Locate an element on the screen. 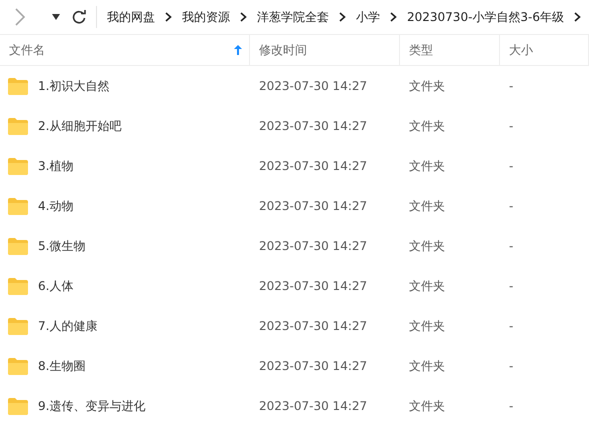 Image resolution: width=589 pixels, height=421 pixels. breadcrumb-link: 我的资源 is located at coordinates (206, 17).